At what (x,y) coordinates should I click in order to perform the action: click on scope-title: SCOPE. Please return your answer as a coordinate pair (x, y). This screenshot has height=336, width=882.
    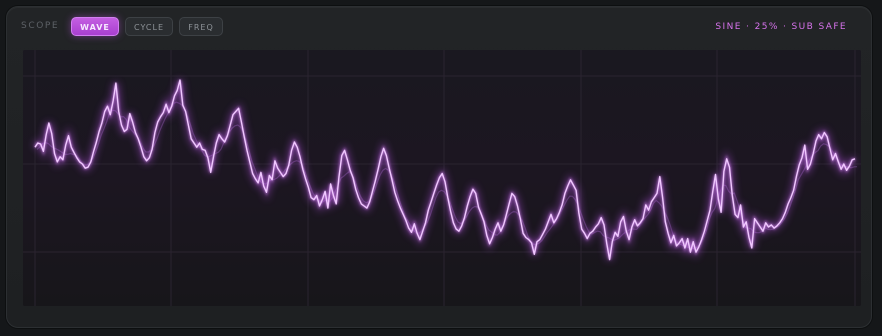
    Looking at the image, I should click on (40, 26).